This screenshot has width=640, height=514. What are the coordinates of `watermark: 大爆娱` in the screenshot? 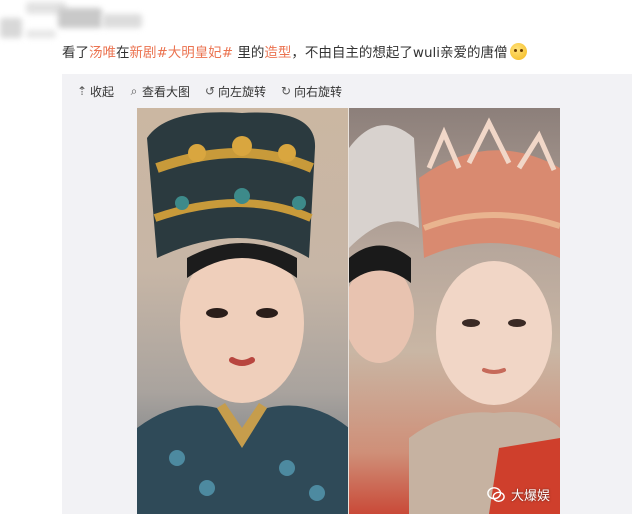 It's located at (518, 494).